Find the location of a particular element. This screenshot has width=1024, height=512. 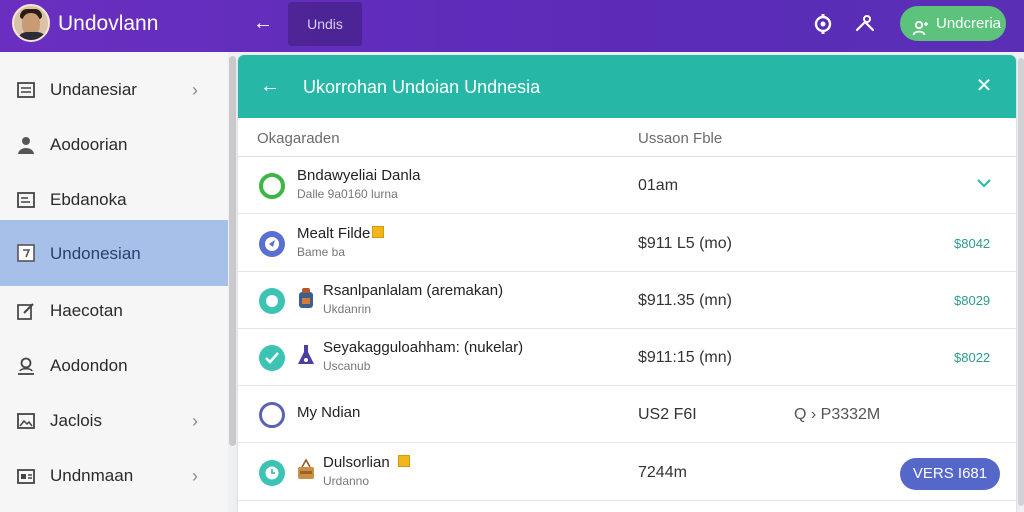

row-price: $8022 is located at coordinates (972, 357).